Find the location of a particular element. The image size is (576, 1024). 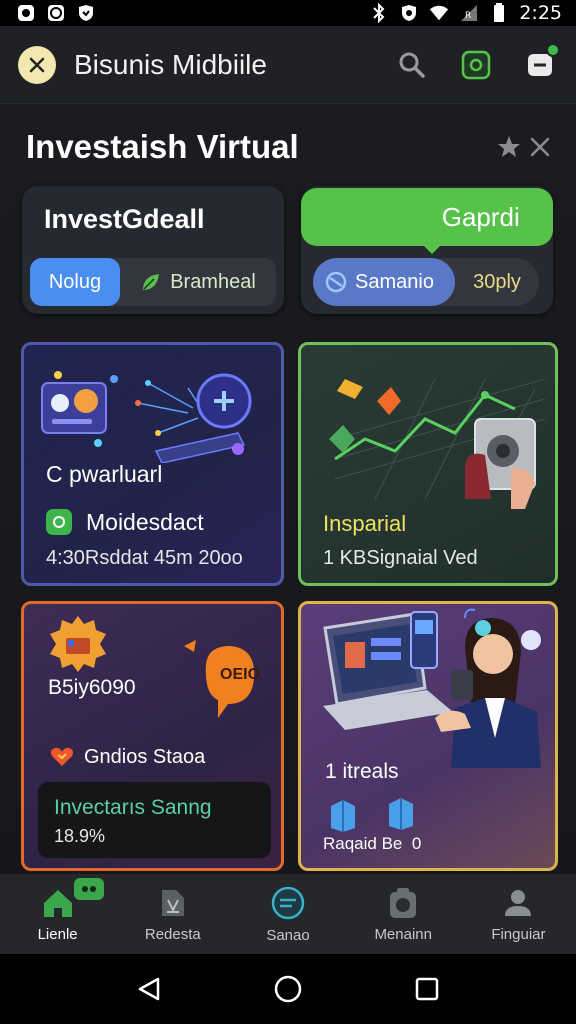

nav-item-sanao: Sanao is located at coordinates (287, 914).